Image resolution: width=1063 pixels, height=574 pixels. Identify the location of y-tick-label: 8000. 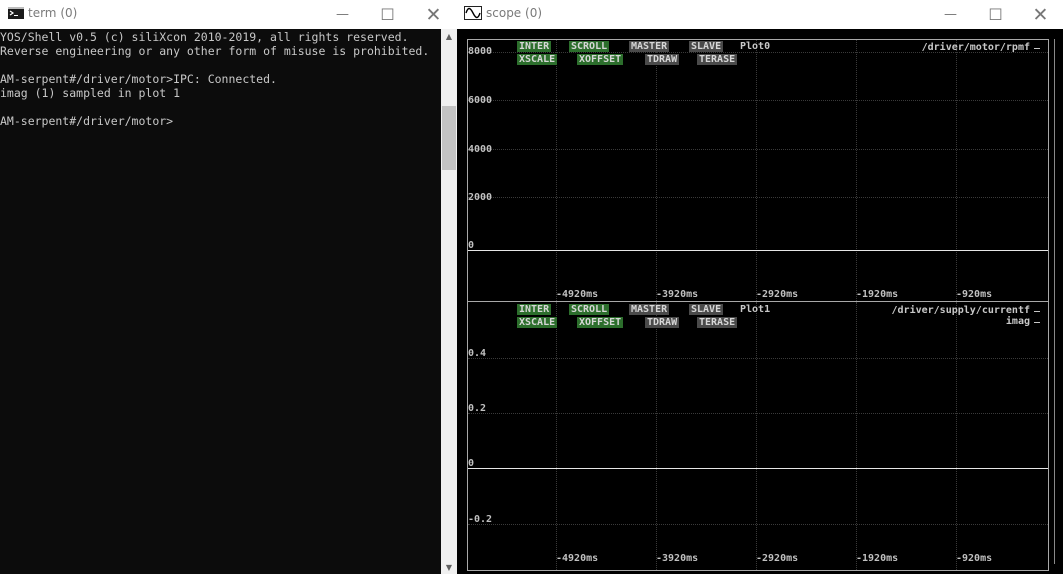
(480, 51).